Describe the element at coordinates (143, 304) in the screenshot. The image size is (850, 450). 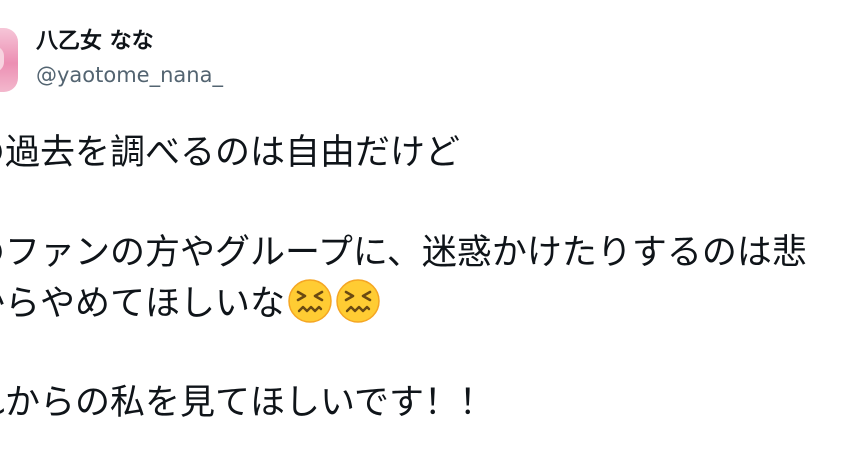
I see `tweet-line-text: からやめてほしいな` at that location.